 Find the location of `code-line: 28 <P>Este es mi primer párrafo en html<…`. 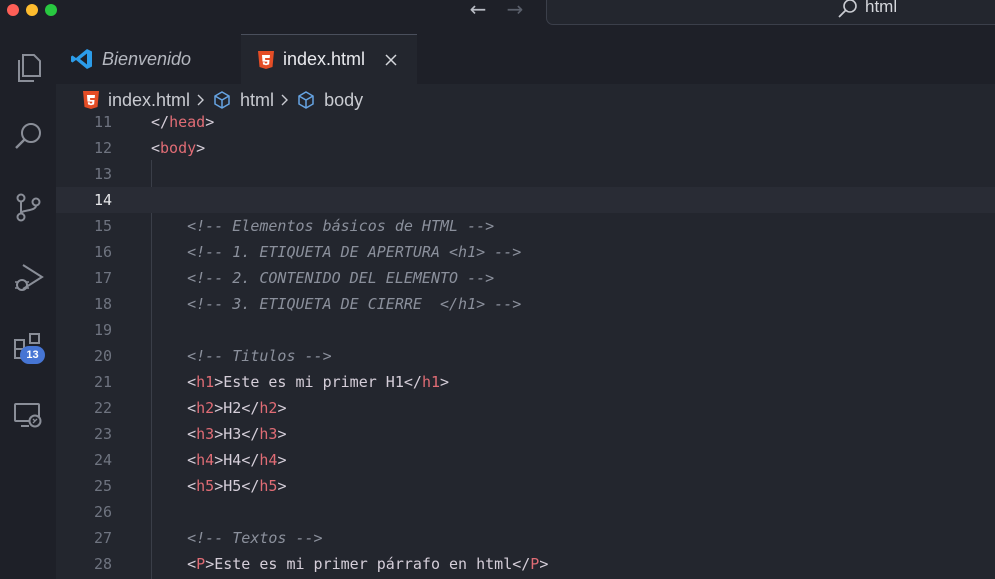

code-line: 28 <P>Este es mi primer párrafo en html<… is located at coordinates (525, 564).